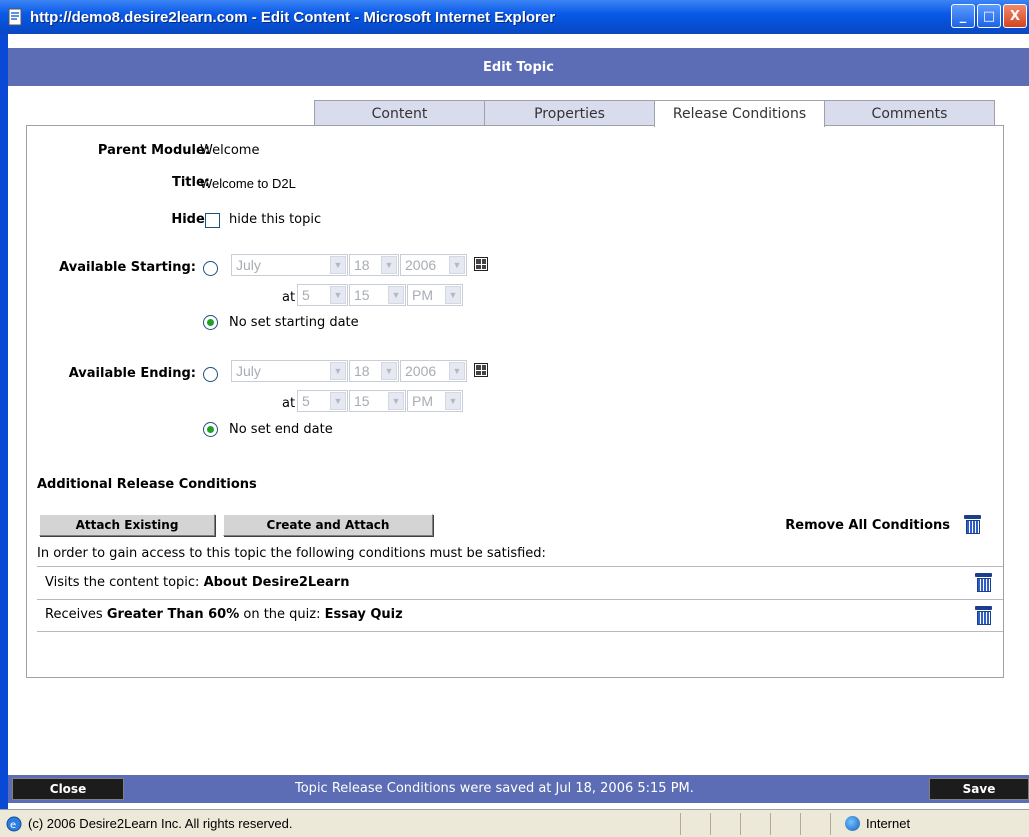  What do you see at coordinates (153, 150) in the screenshot?
I see `parent-module-label: Parent Module:` at bounding box center [153, 150].